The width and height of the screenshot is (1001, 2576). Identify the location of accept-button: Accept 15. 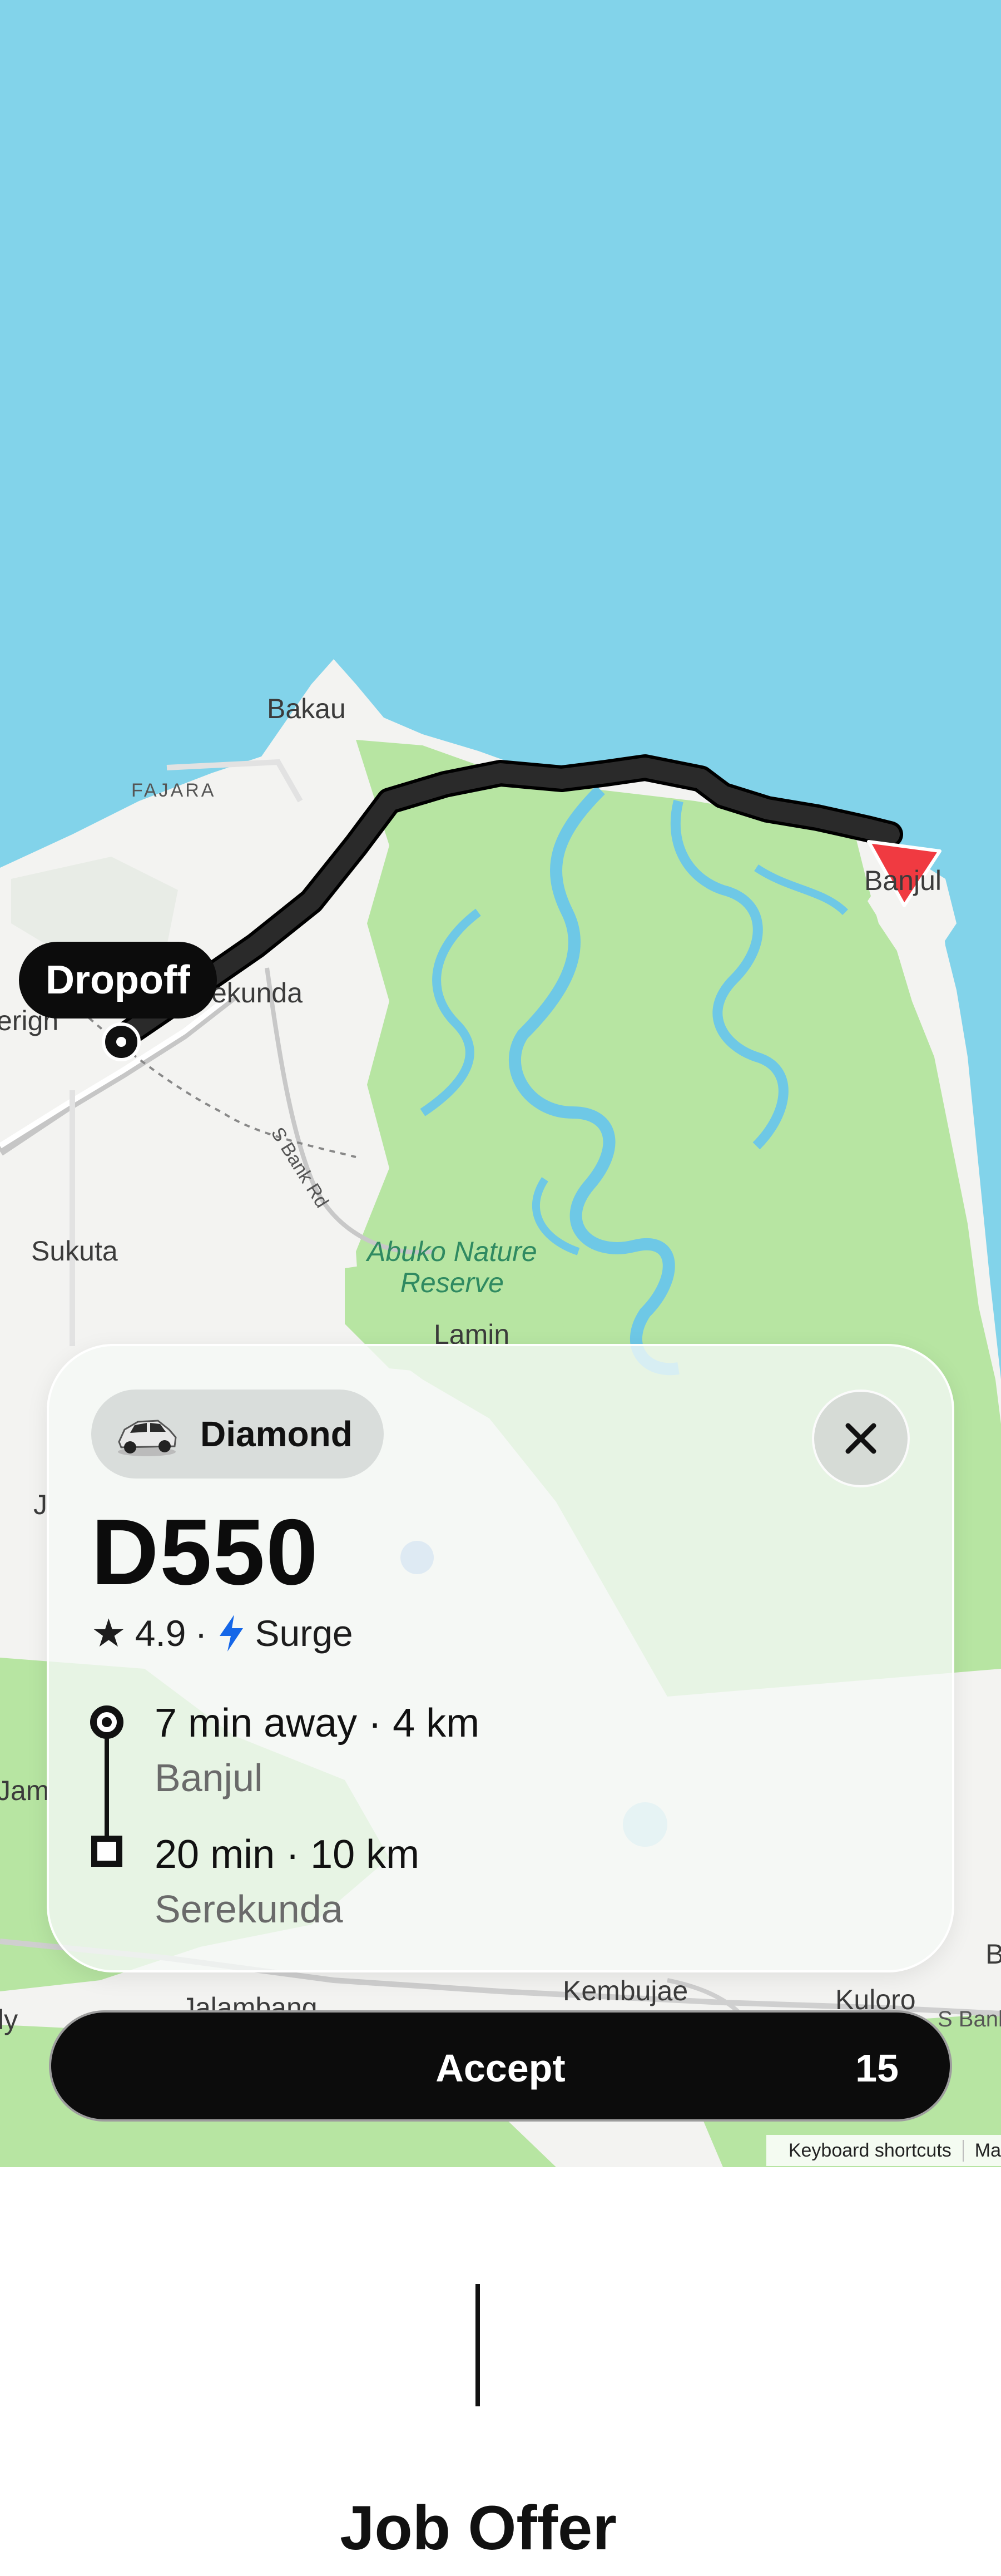
(500, 2066).